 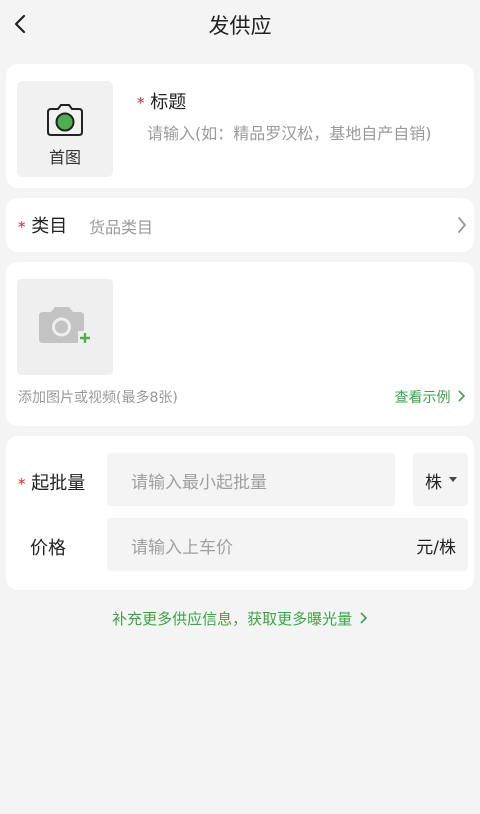 What do you see at coordinates (433, 483) in the screenshot?
I see `unit-value: 株` at bounding box center [433, 483].